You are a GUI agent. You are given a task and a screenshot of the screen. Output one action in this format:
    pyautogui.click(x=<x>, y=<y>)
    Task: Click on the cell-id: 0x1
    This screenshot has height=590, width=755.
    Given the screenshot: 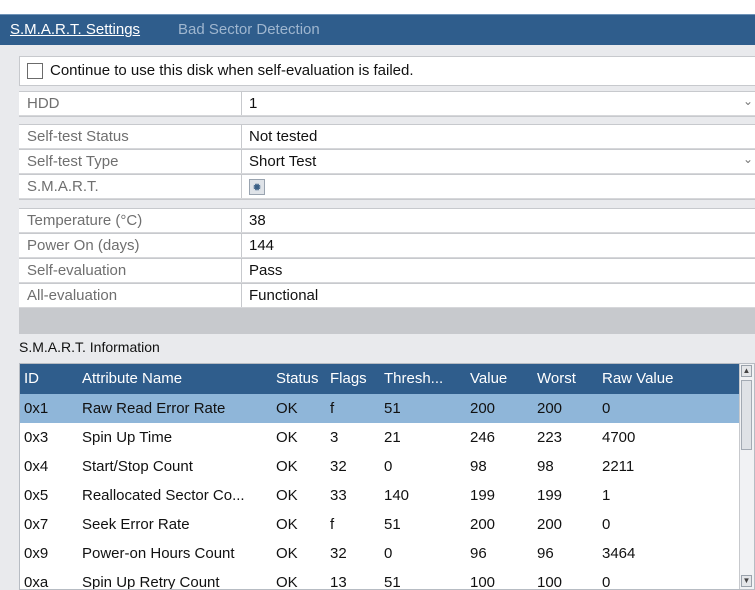 What is the action you would take?
    pyautogui.click(x=36, y=408)
    